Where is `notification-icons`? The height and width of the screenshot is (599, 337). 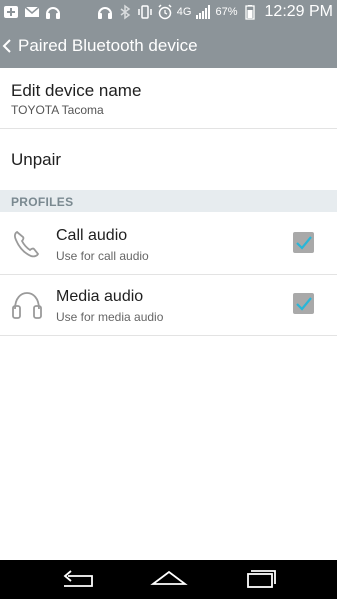
notification-icons is located at coordinates (32, 12).